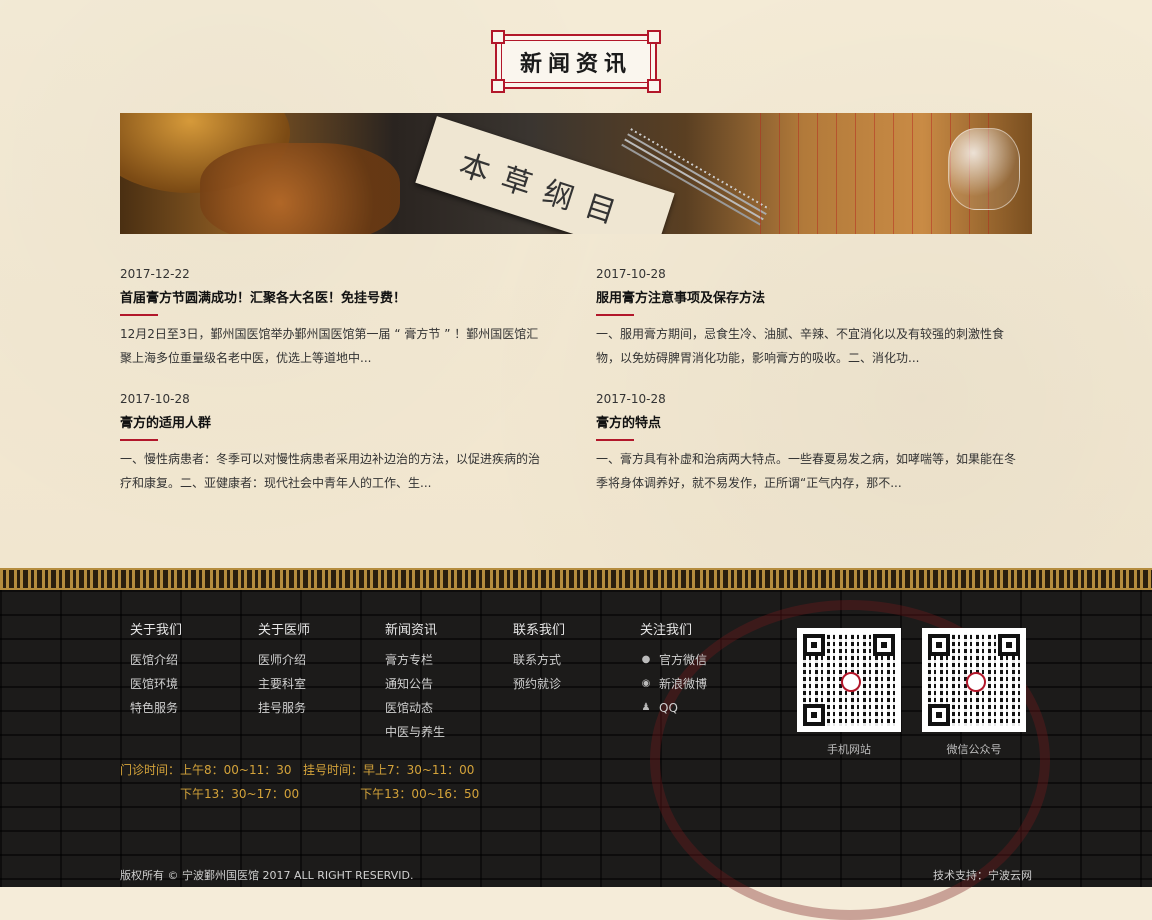  I want to click on footer-col-follow: 关注我们 ● 官方微信 ◉ 新浪微博 ♟ QQ, so click(673, 671).